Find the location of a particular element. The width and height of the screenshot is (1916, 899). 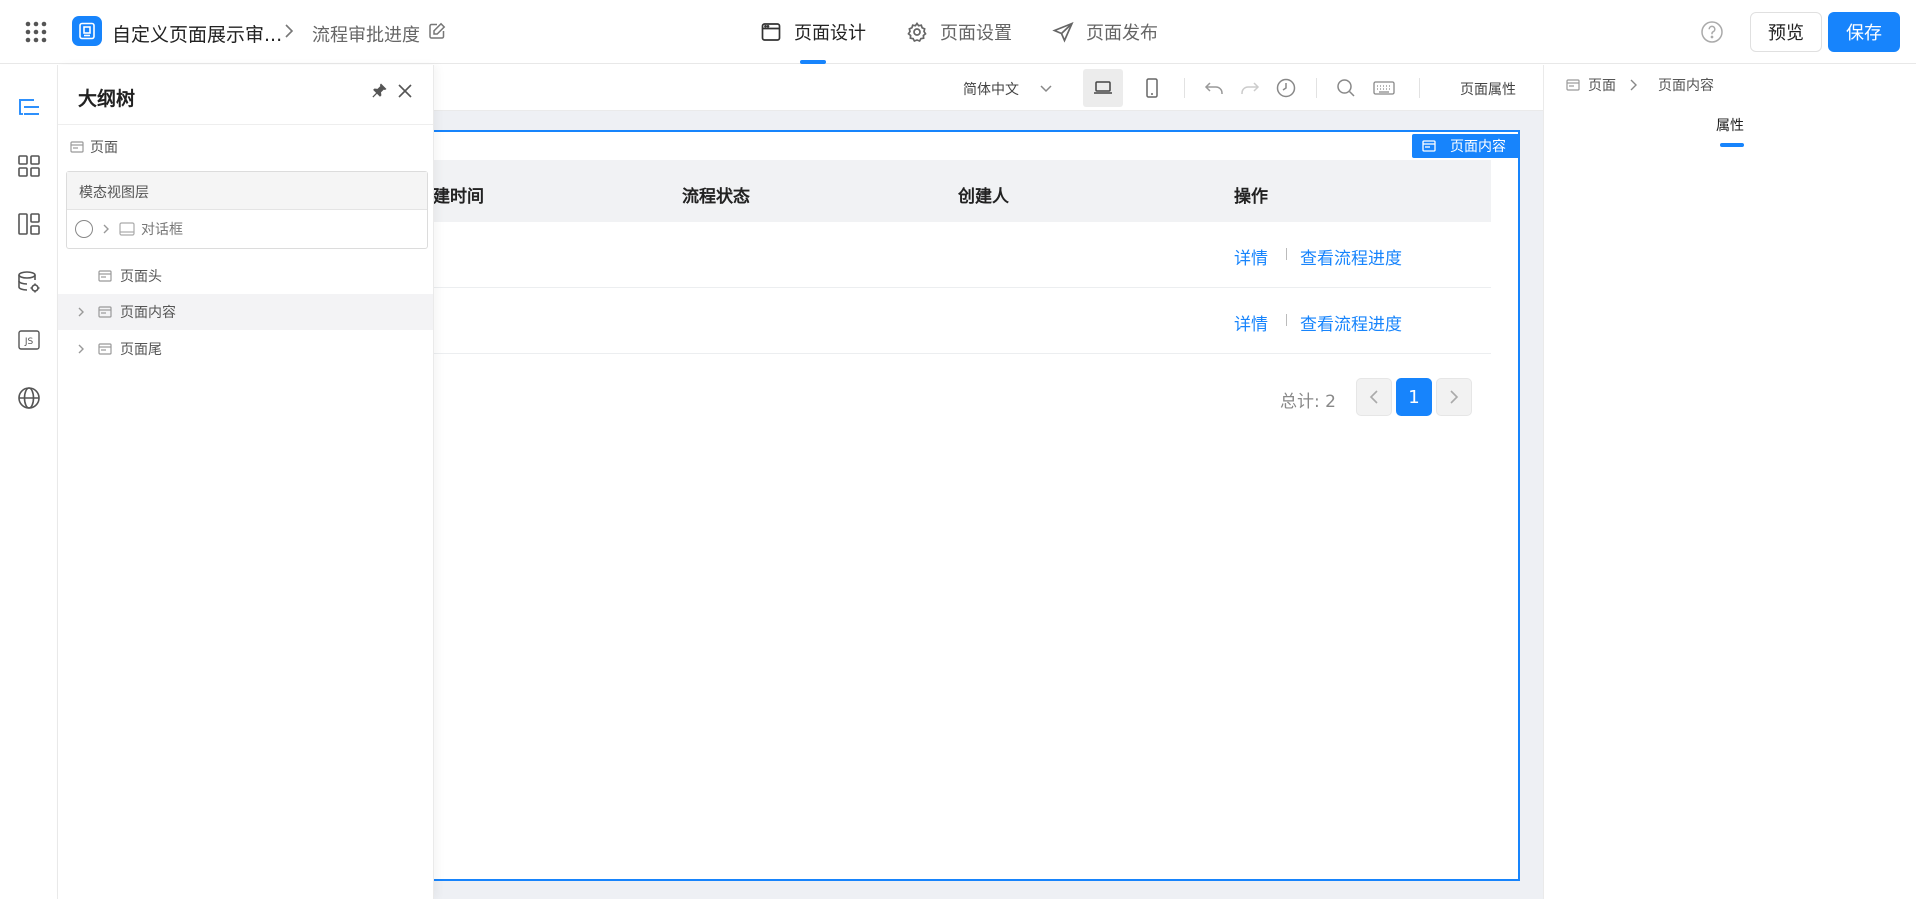

tab-page-design: 页面设计 is located at coordinates (813, 32).